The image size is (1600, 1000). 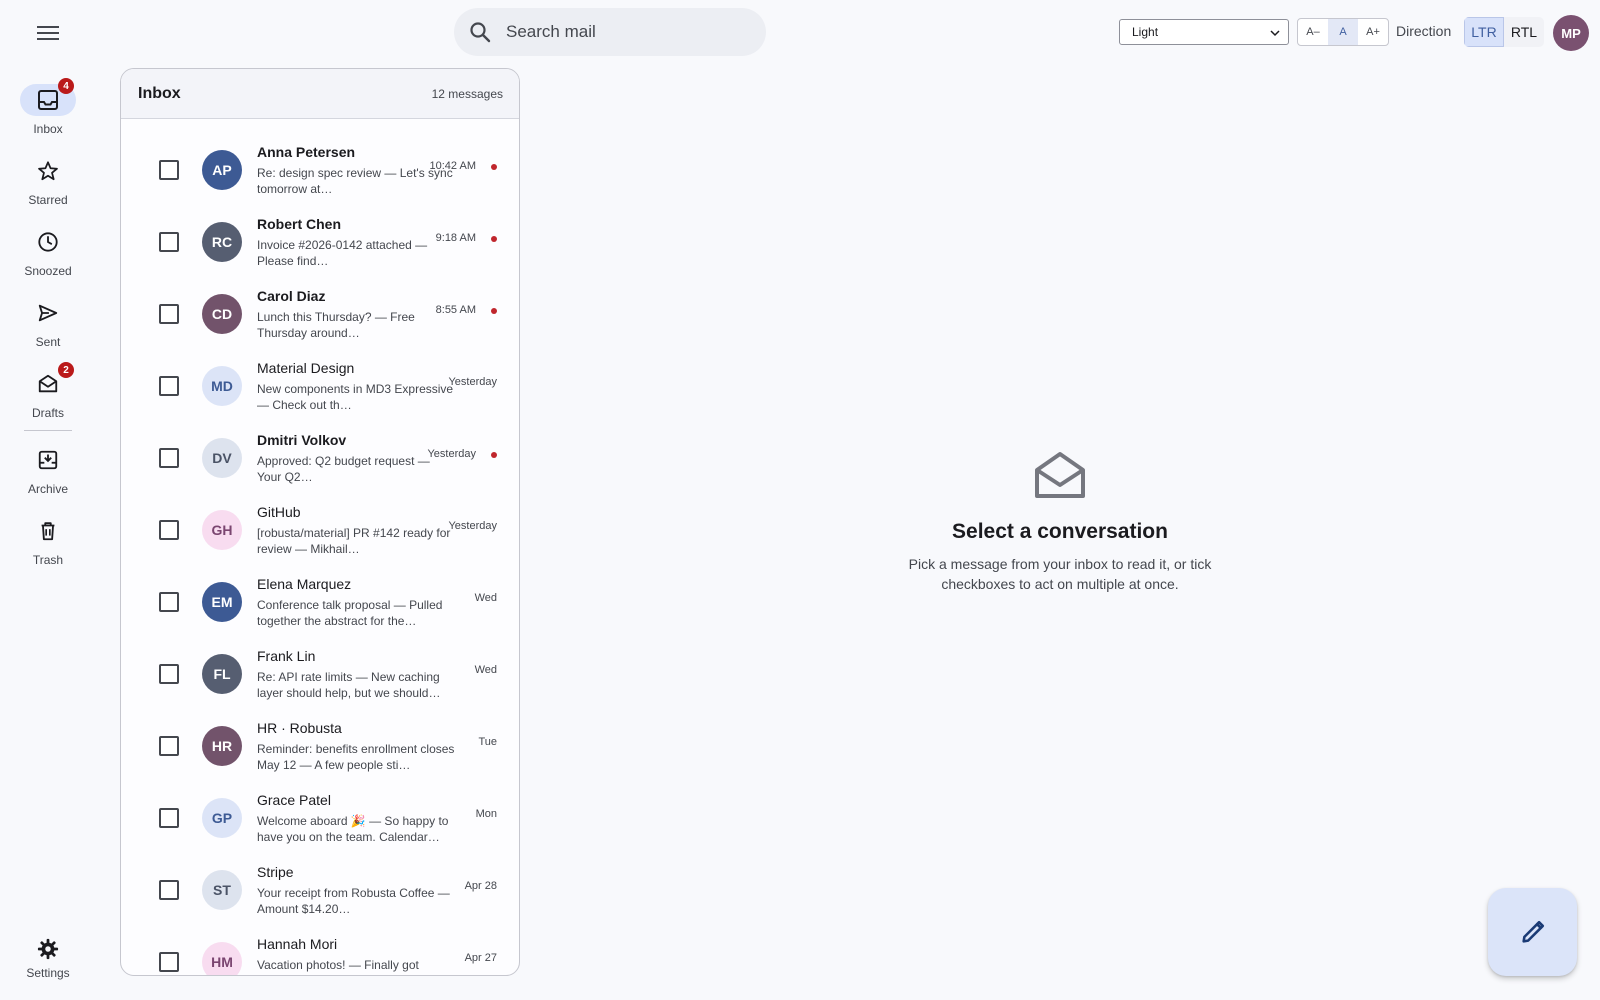 What do you see at coordinates (455, 238) in the screenshot?
I see `message-time: 9:18 AM` at bounding box center [455, 238].